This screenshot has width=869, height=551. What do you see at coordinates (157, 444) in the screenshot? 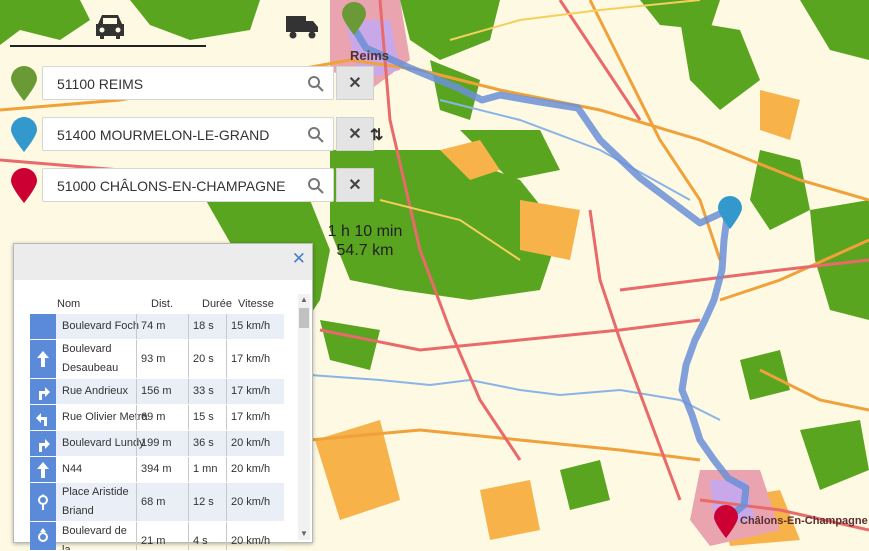
I see `direction-step: Boulevard Lundy 199 m 36 s 20 km/h` at bounding box center [157, 444].